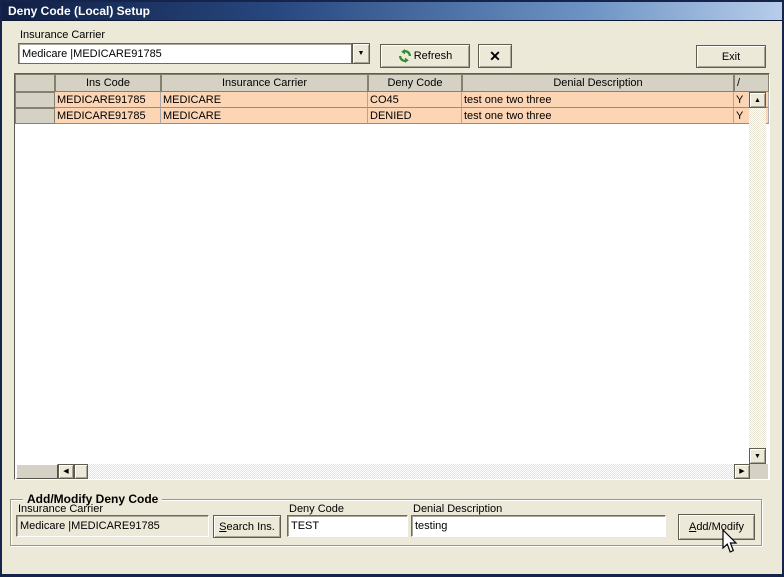 The image size is (784, 577). What do you see at coordinates (108, 83) in the screenshot?
I see `grid-header-ins-code: Ins Code` at bounding box center [108, 83].